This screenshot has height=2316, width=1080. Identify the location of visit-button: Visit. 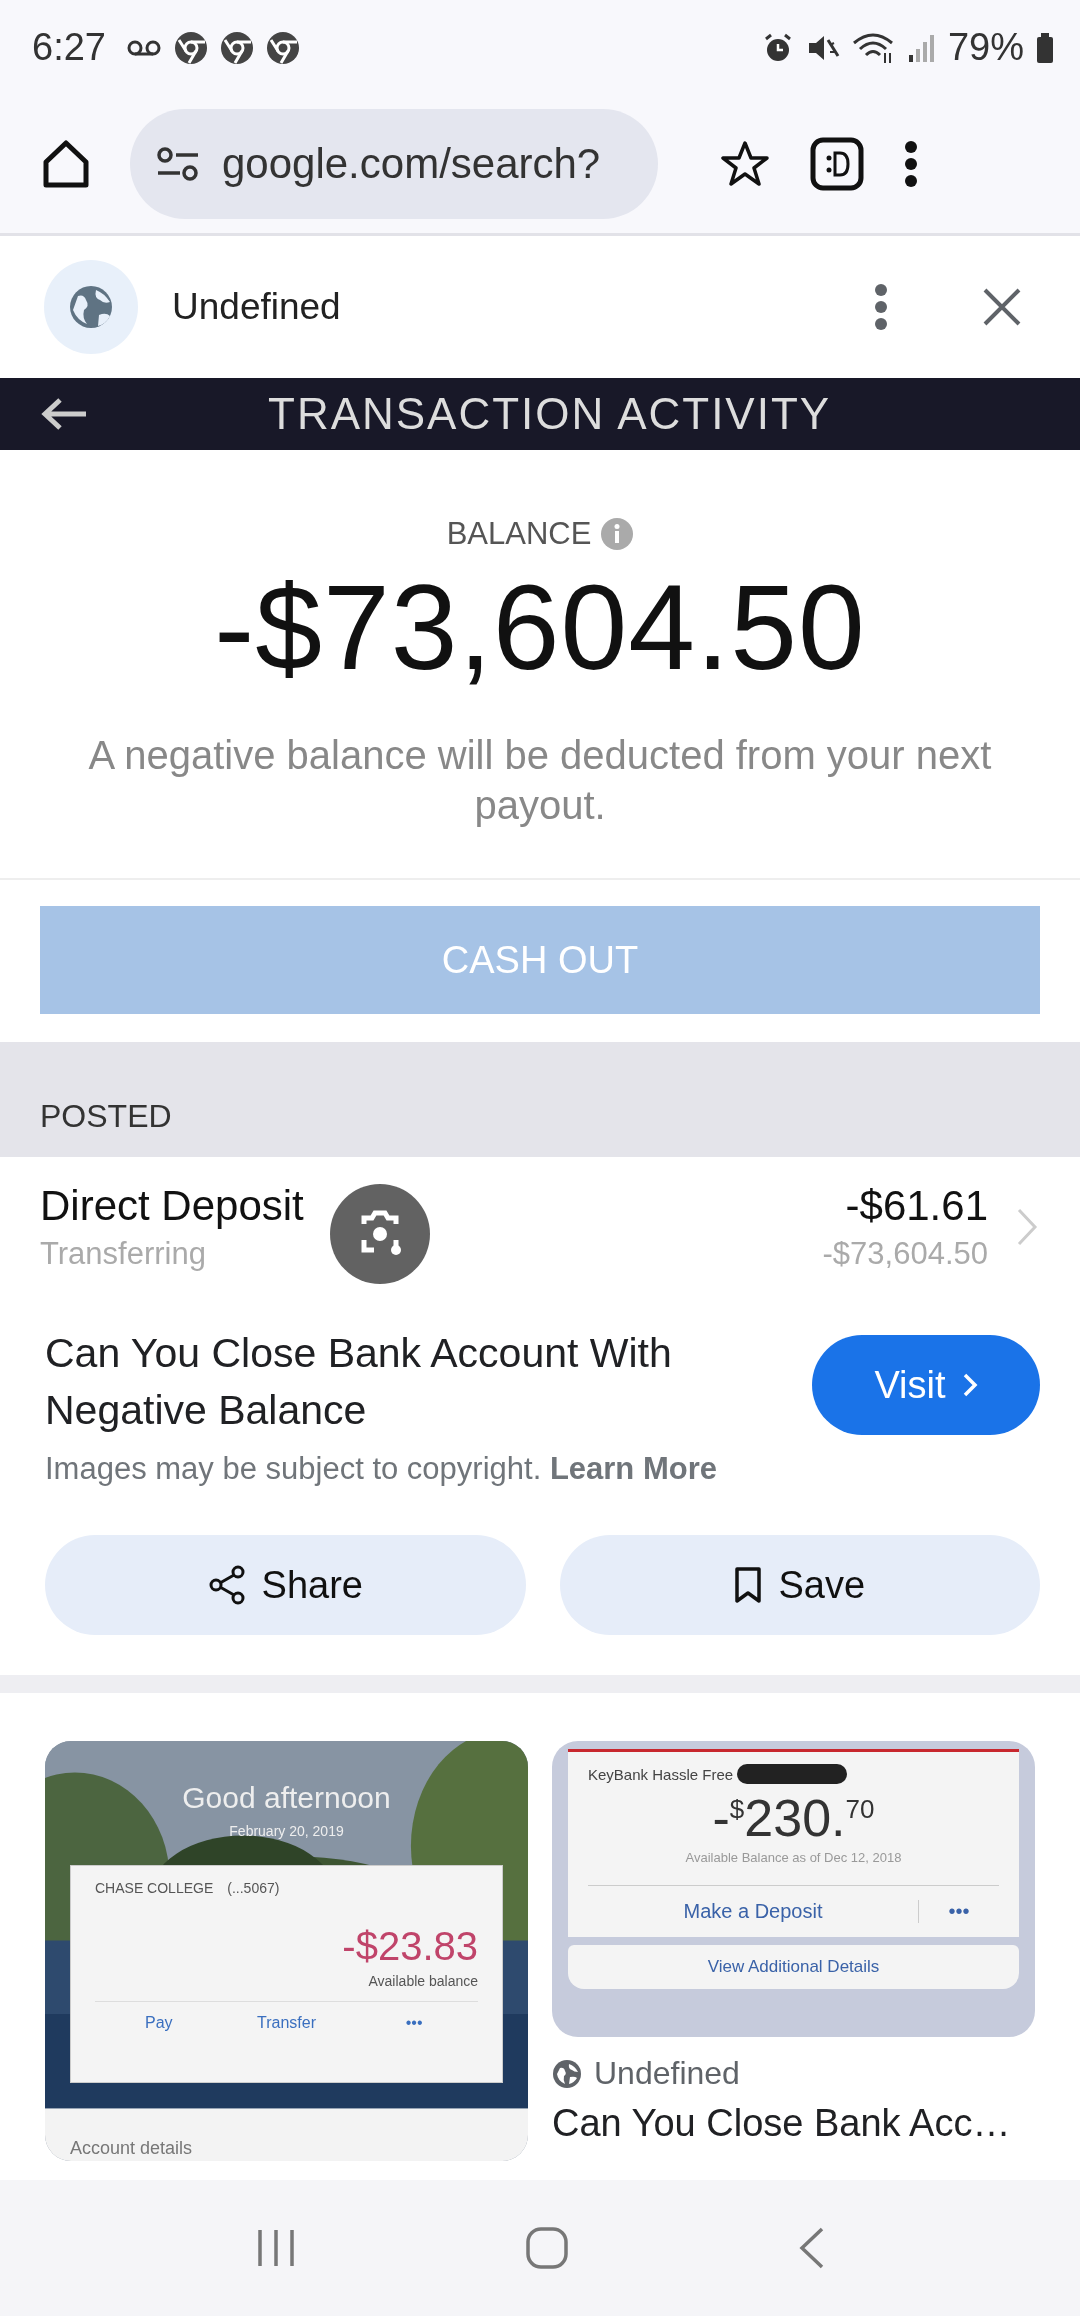
(926, 1385).